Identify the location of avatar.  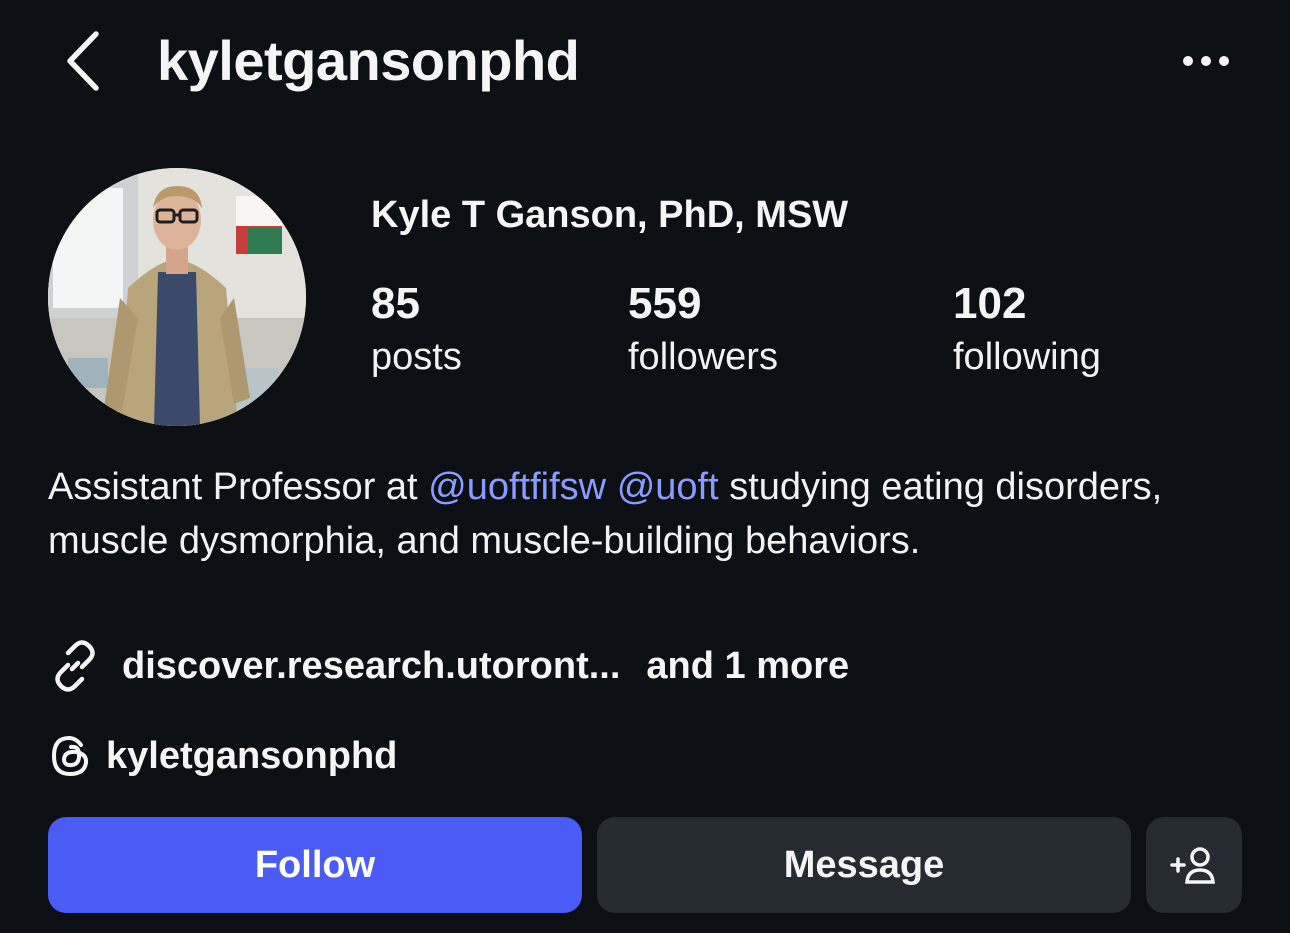
(177, 297).